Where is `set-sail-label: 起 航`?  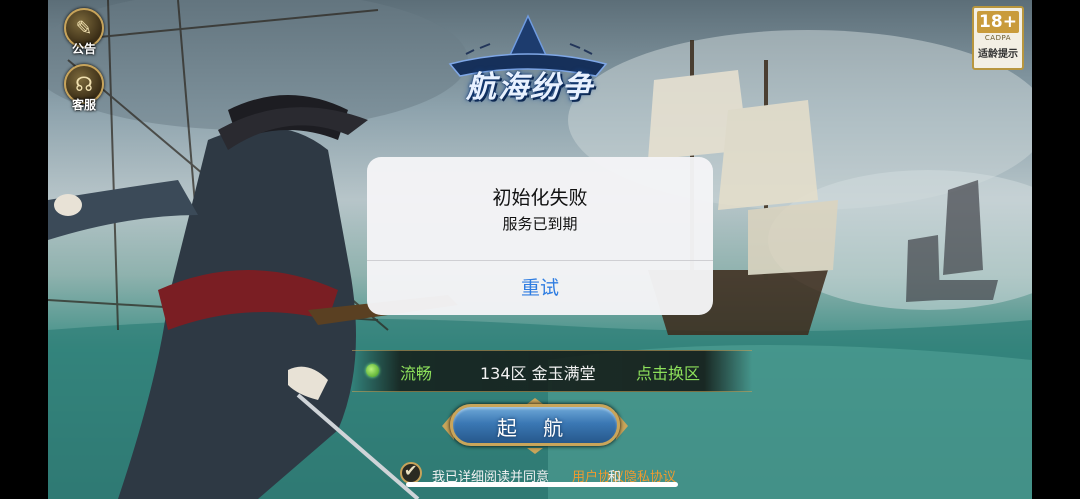
set-sail-label: 起 航 is located at coordinates (535, 428).